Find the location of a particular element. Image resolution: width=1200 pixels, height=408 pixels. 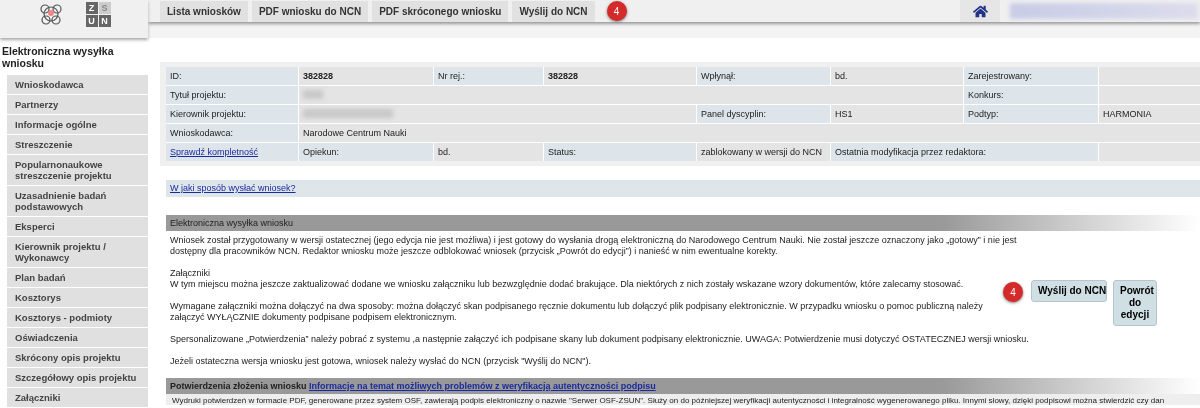

sidebar-item: Oświadczenia is located at coordinates (77, 337).